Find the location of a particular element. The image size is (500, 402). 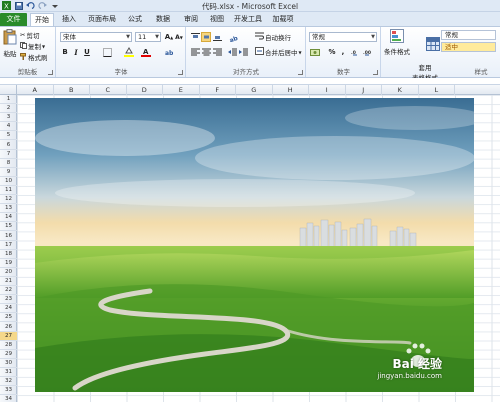

row-header-28: 28 is located at coordinates (8, 345).